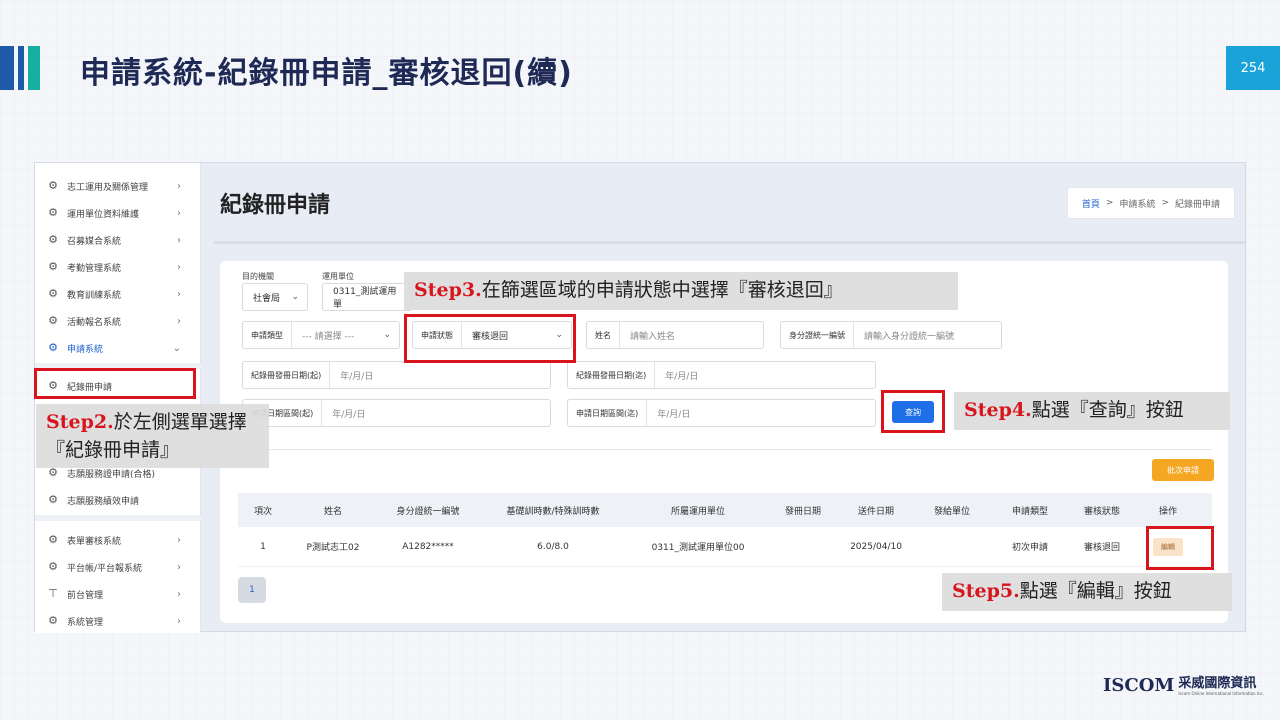  What do you see at coordinates (258, 276) in the screenshot?
I see `dest-label: 目的機關` at bounding box center [258, 276].